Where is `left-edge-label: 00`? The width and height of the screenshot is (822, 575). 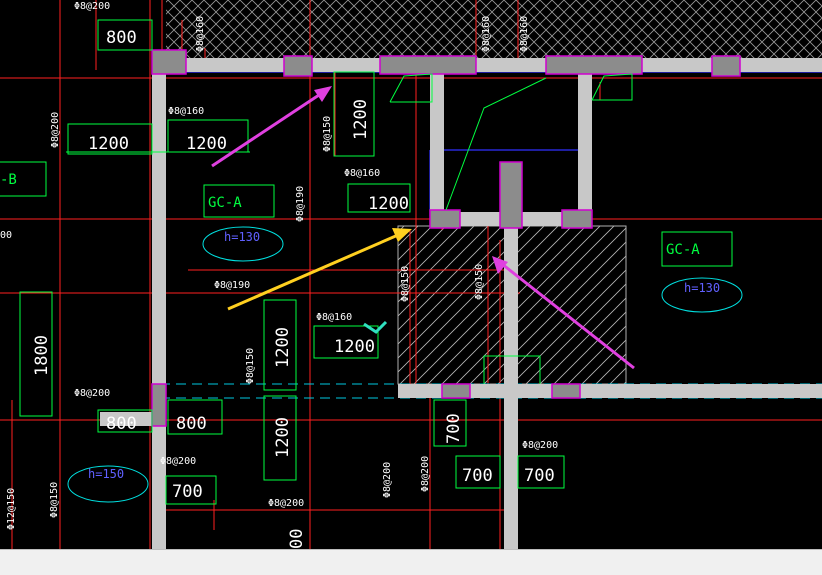
left-edge-label: 00 is located at coordinates (6, 235).